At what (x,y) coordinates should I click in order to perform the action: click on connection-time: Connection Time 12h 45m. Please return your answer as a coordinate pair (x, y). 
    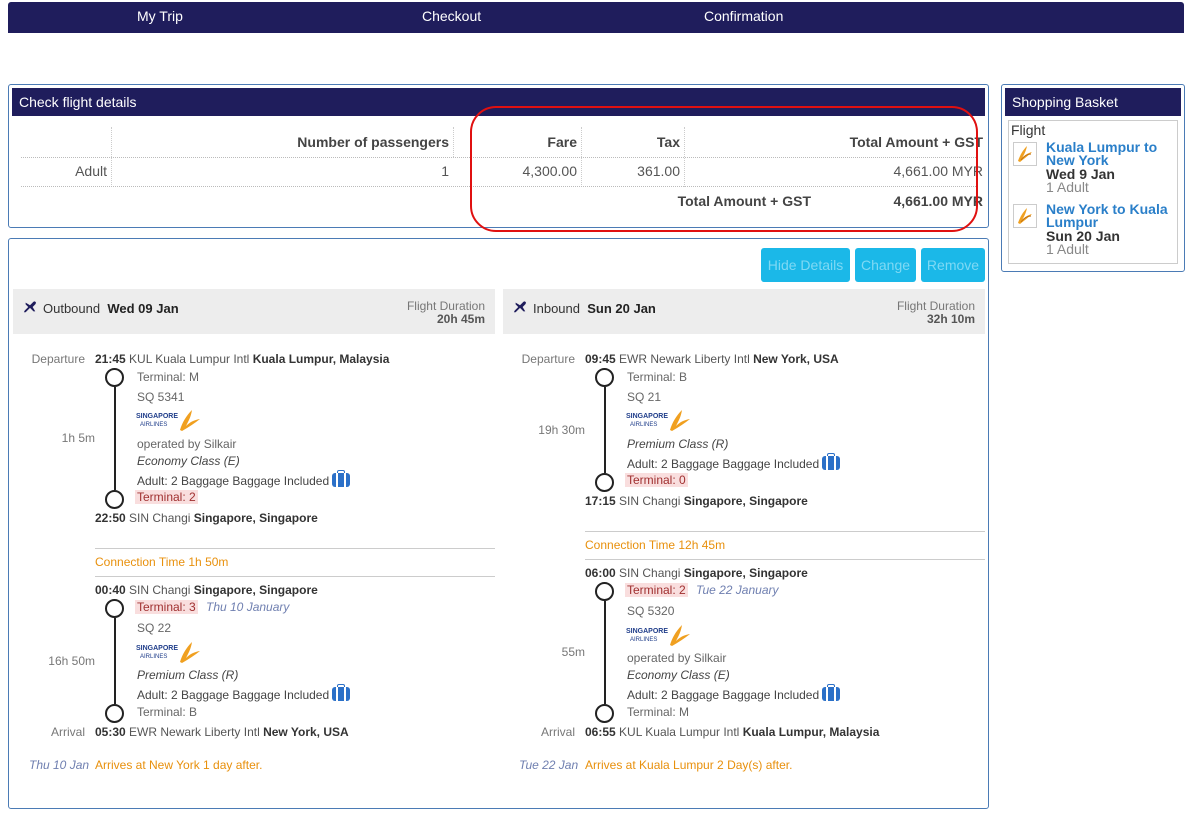
    Looking at the image, I should click on (655, 545).